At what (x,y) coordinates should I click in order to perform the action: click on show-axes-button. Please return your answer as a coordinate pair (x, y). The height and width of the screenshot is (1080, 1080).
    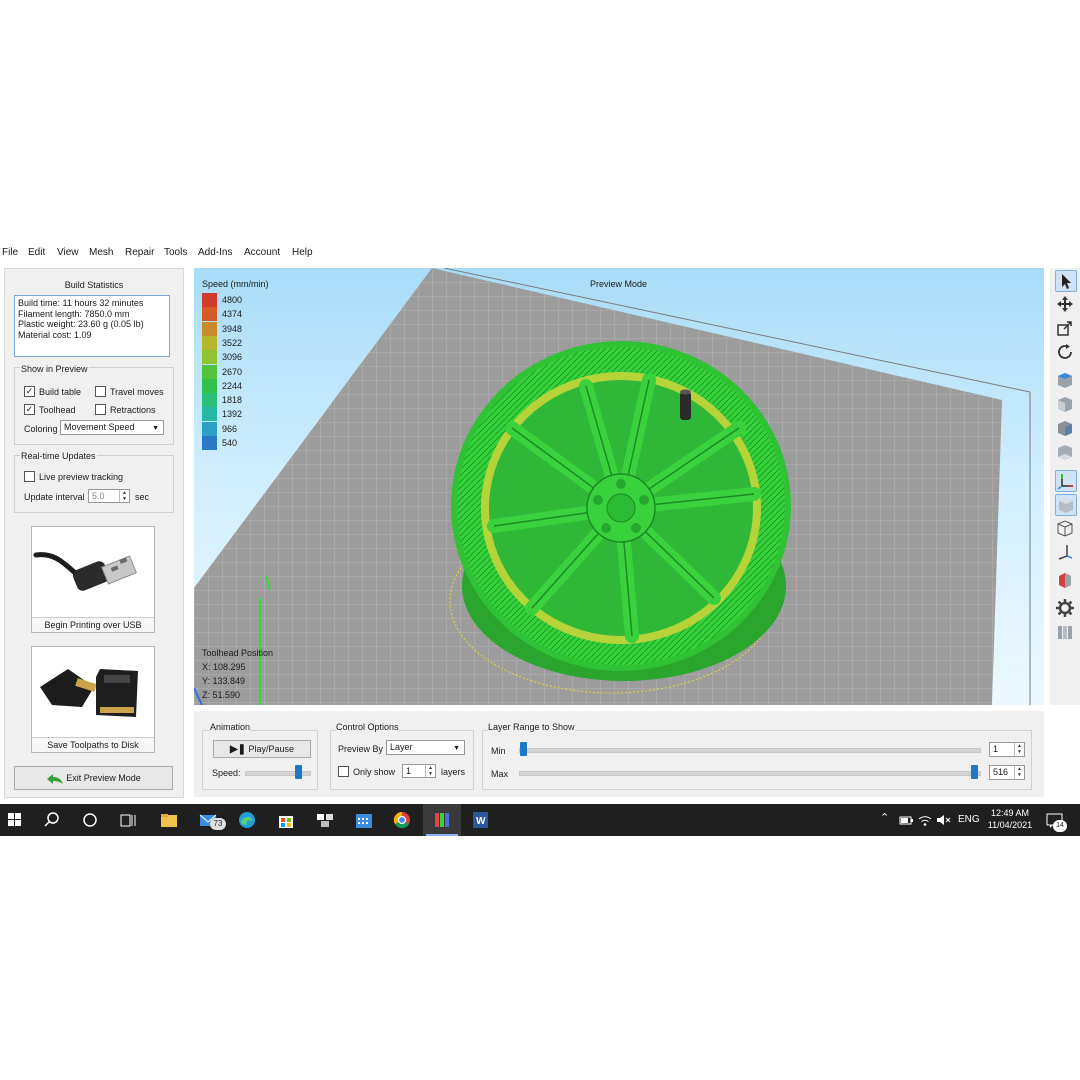
    Looking at the image, I should click on (1066, 481).